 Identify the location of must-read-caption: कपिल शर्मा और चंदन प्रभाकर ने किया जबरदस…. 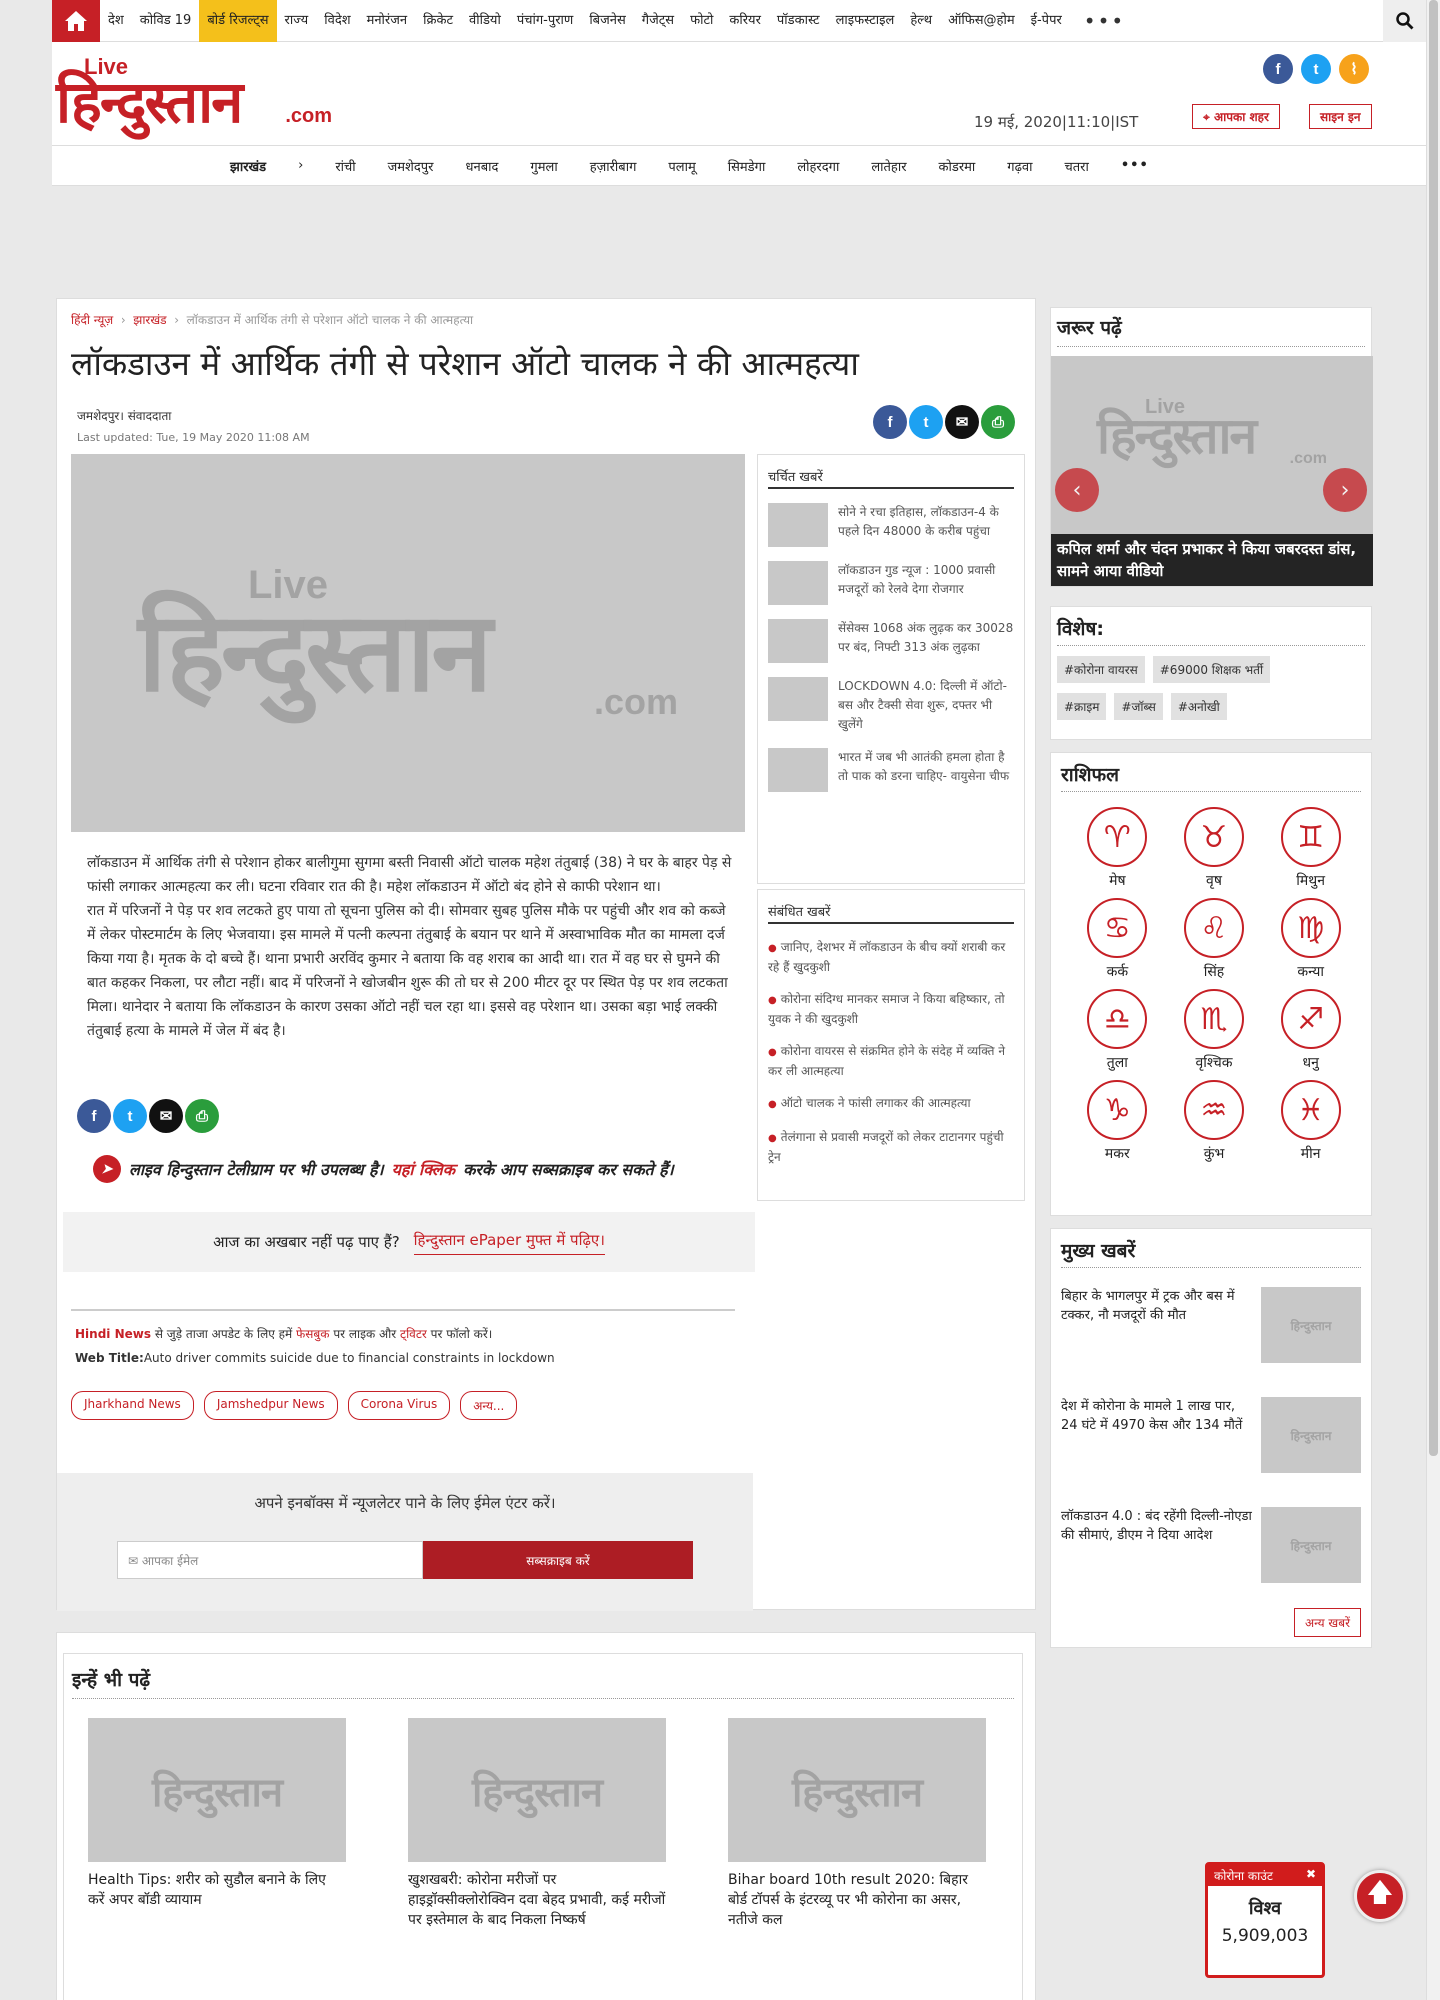
(1212, 560).